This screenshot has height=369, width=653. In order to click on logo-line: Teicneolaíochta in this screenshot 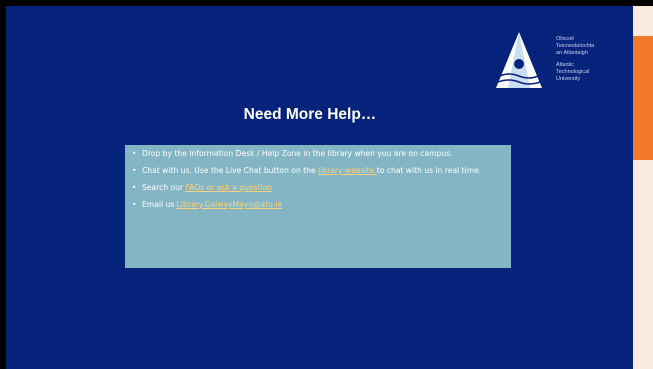, I will do `click(575, 46)`.